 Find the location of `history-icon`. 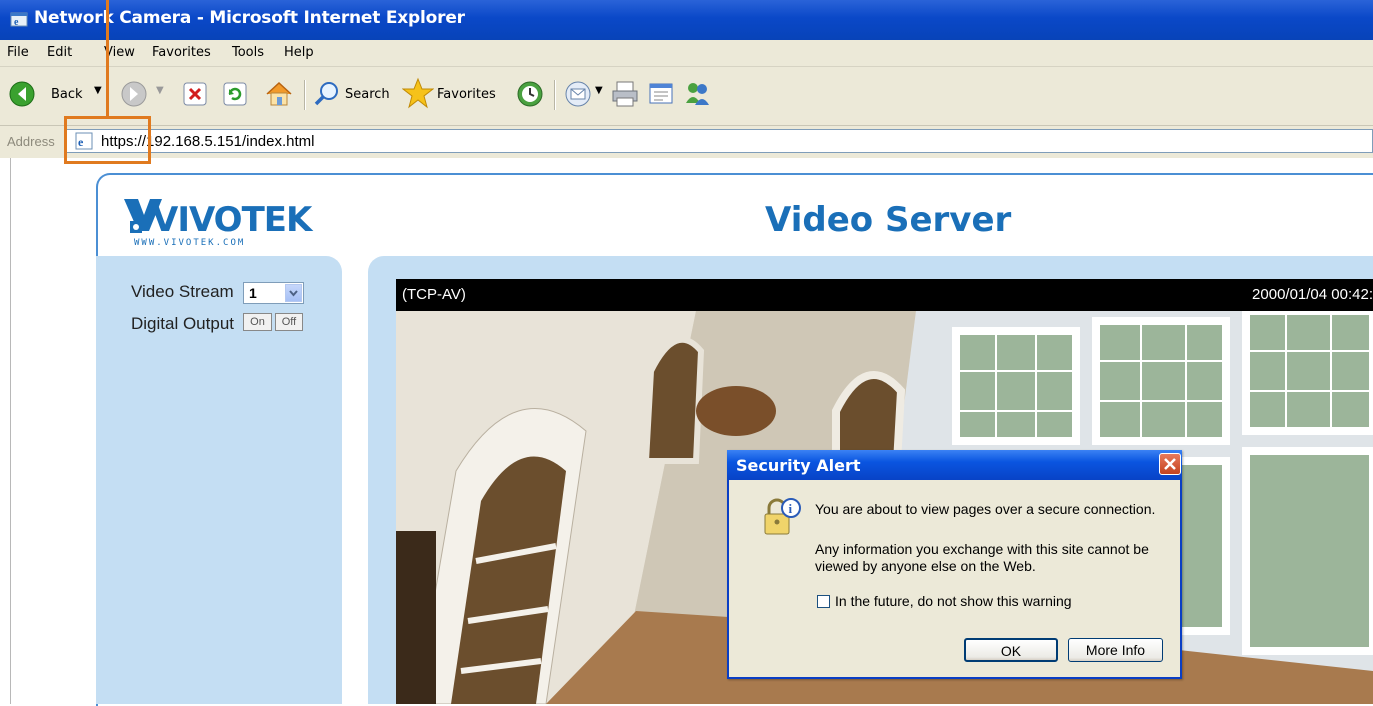

history-icon is located at coordinates (530, 94).